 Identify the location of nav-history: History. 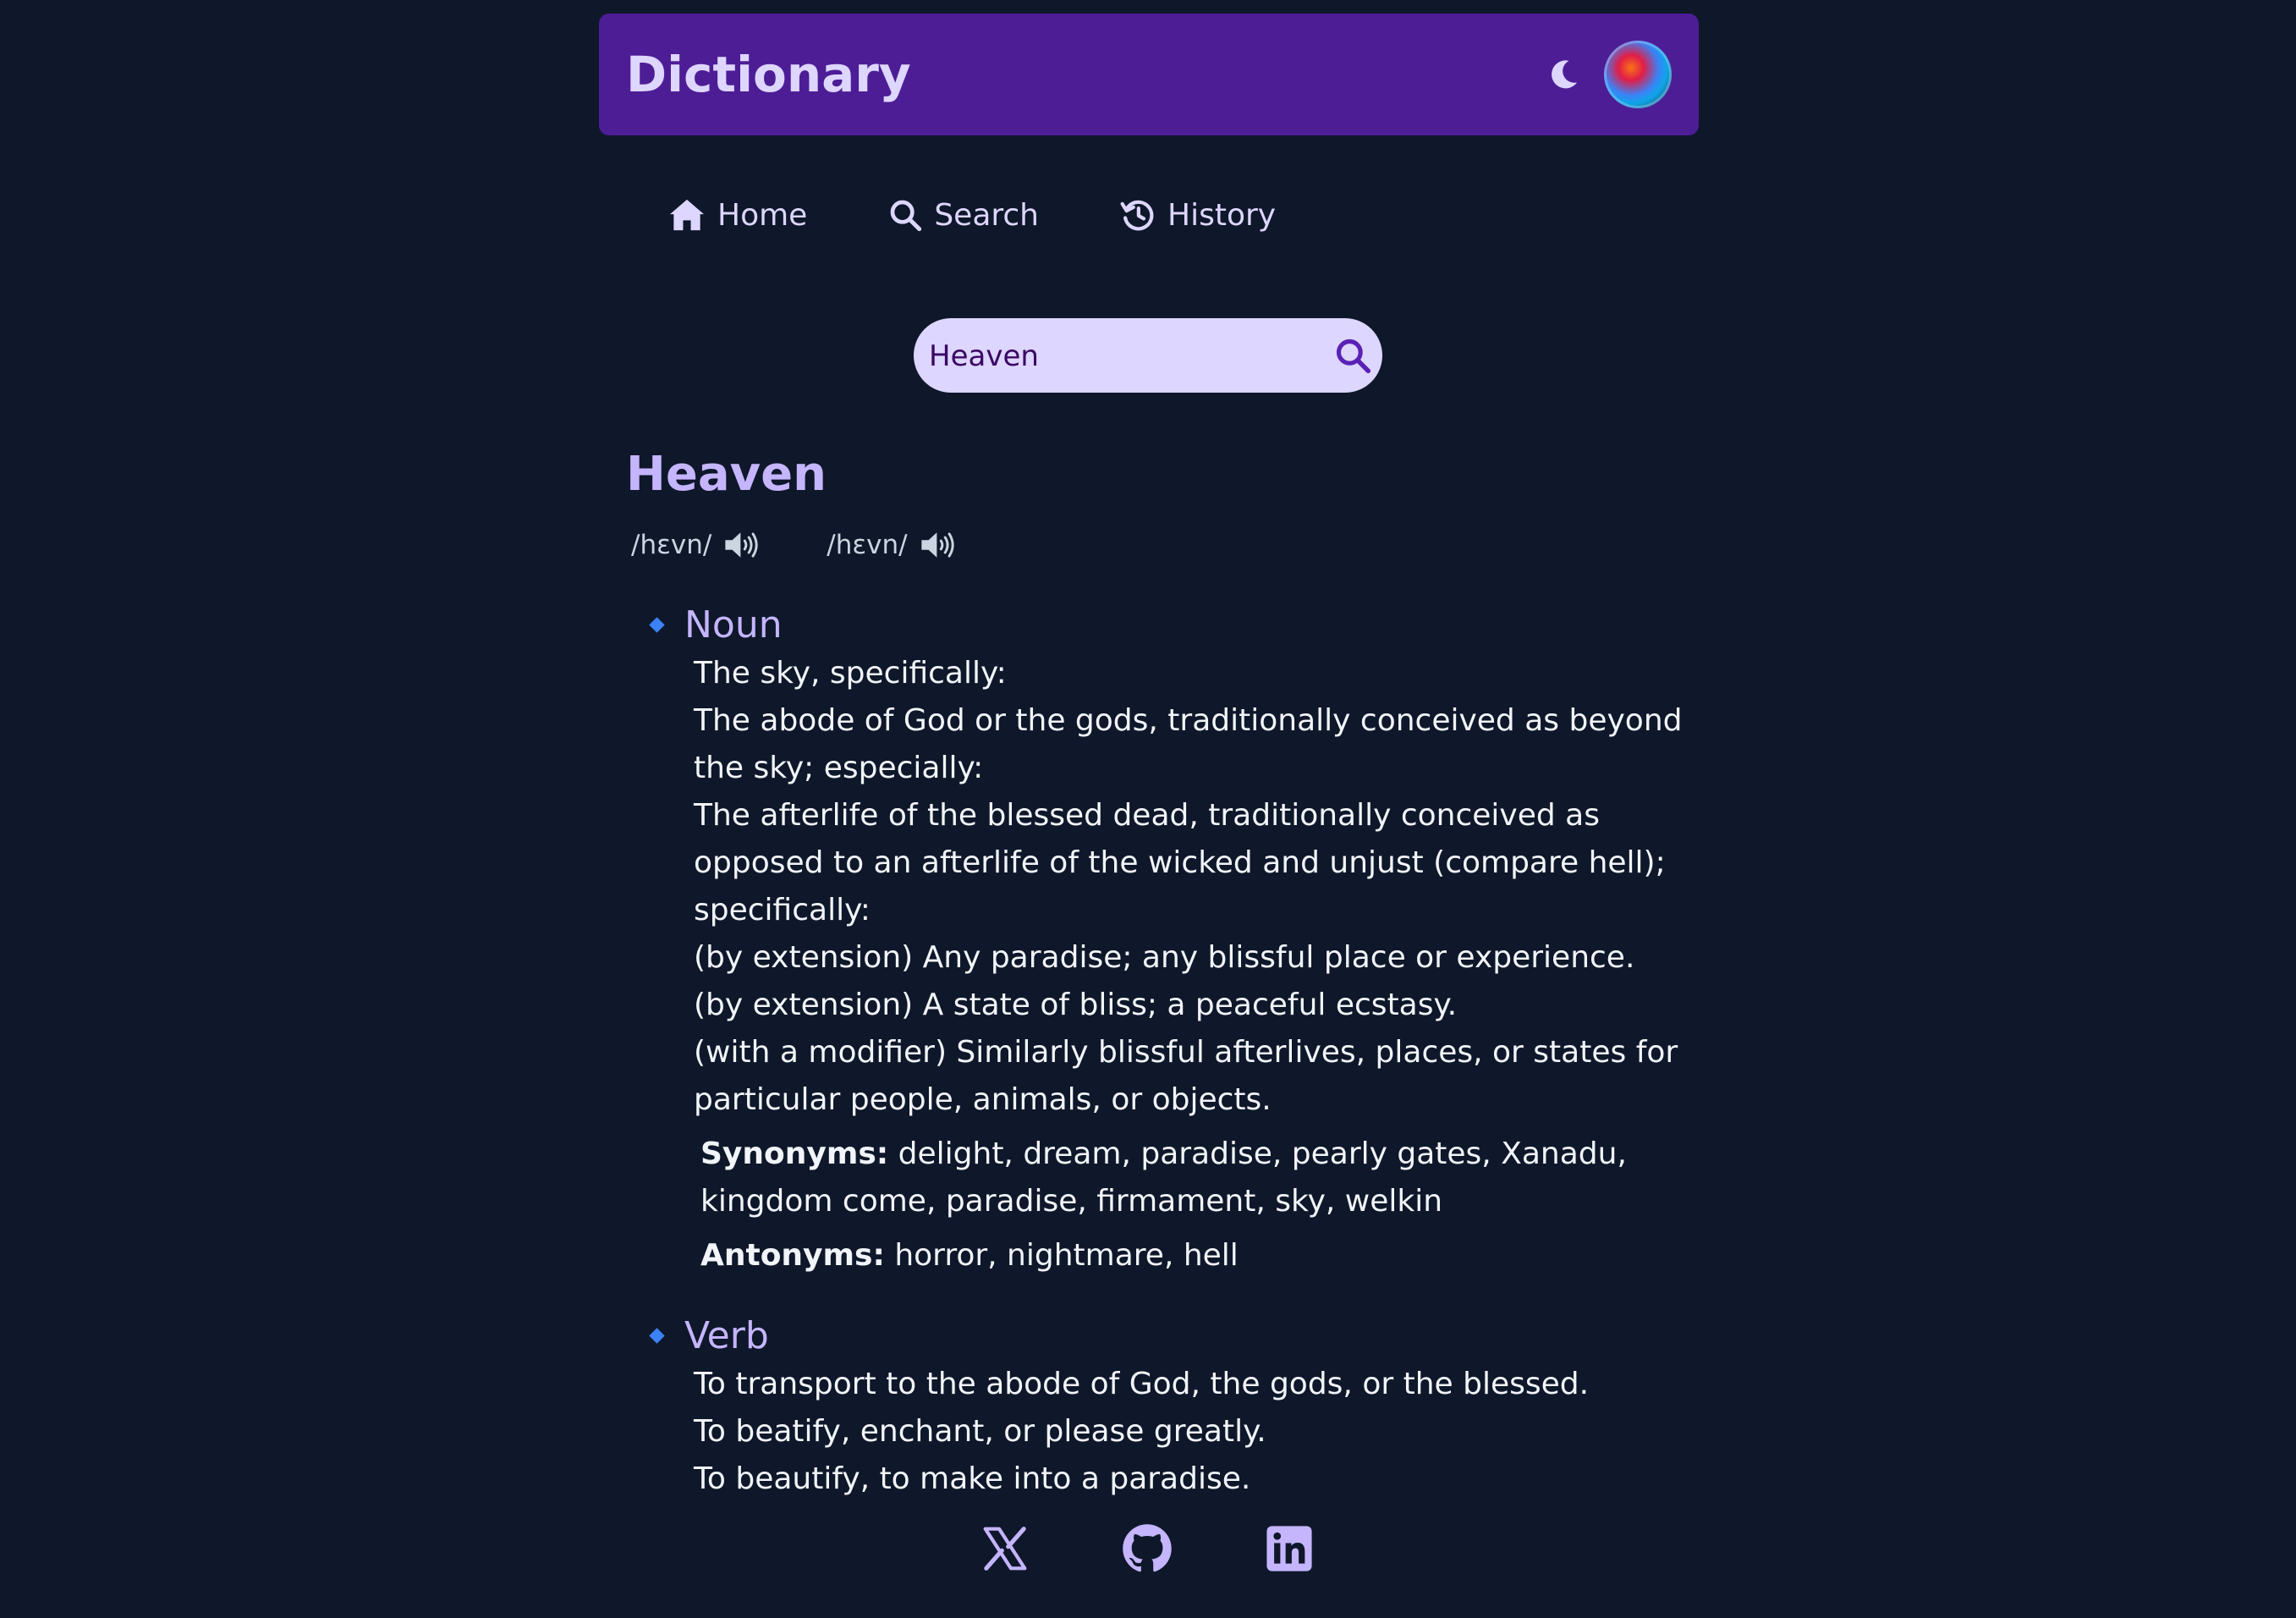
(1198, 215).